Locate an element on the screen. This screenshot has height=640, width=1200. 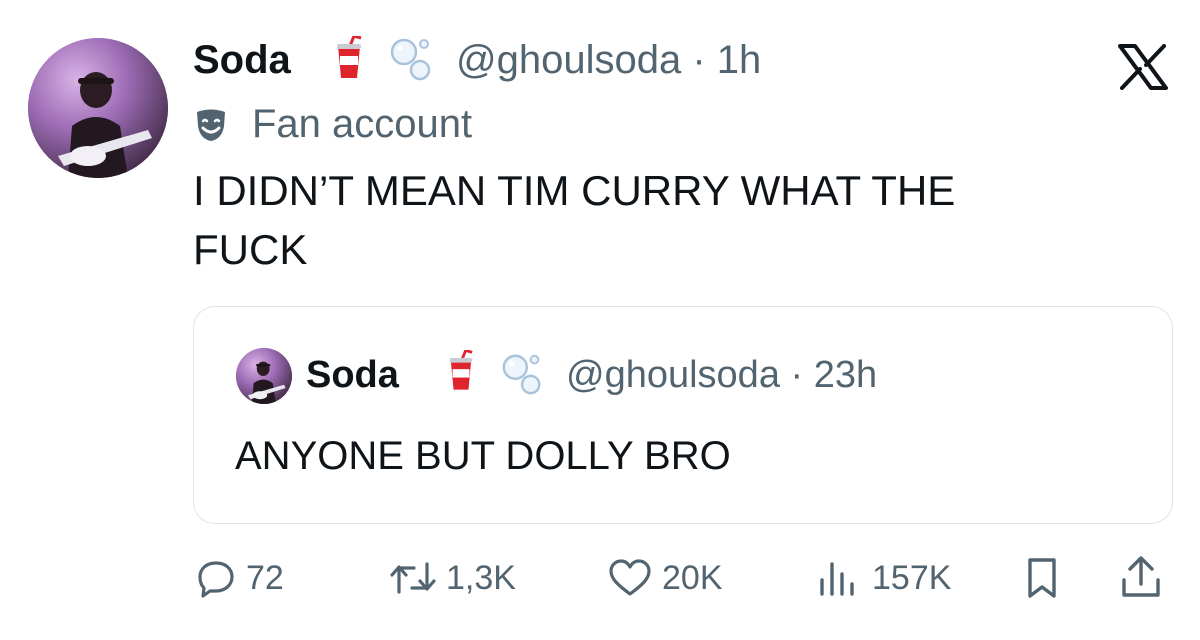
reply-button: 72 is located at coordinates (240, 578).